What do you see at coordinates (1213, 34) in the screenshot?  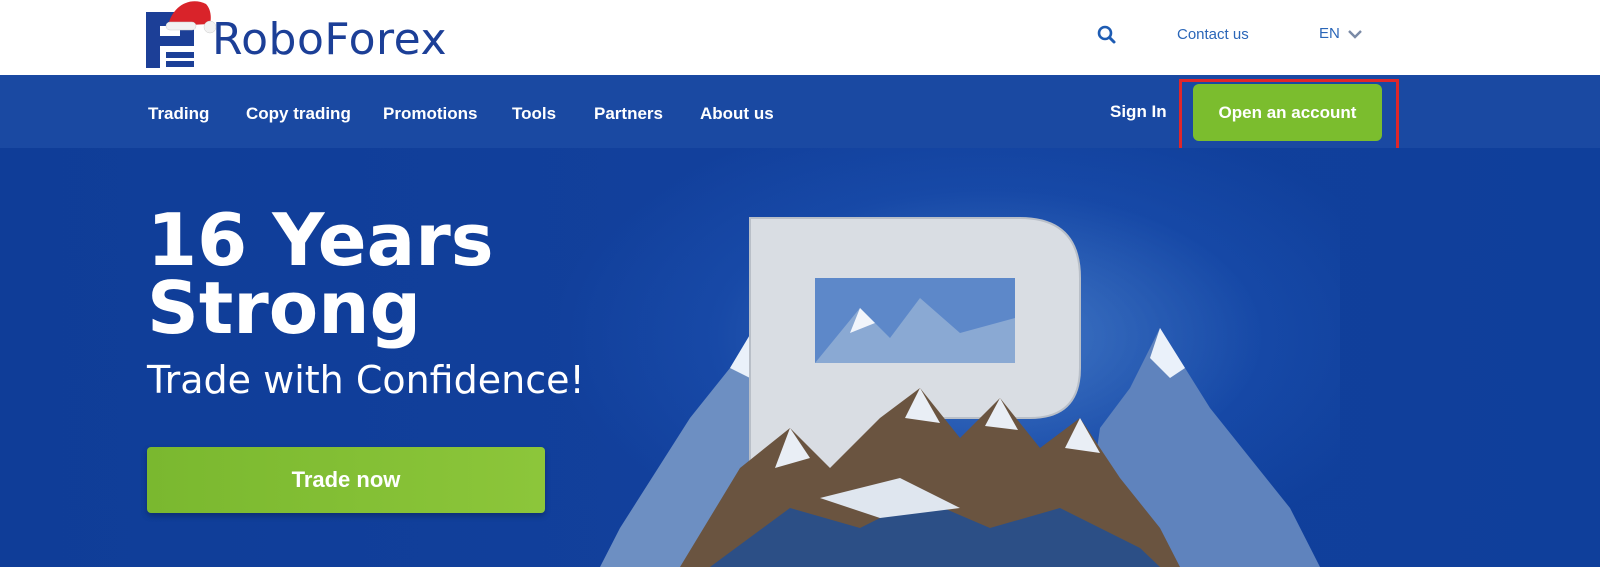 I see `contact-us-link: Contact us` at bounding box center [1213, 34].